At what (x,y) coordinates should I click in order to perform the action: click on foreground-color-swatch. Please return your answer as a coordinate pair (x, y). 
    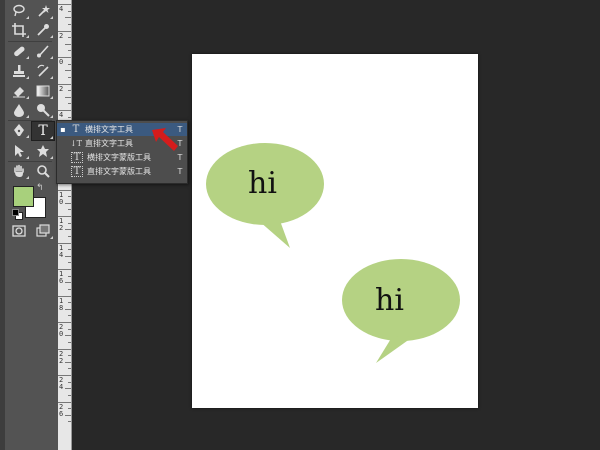
    Looking at the image, I should click on (23, 196).